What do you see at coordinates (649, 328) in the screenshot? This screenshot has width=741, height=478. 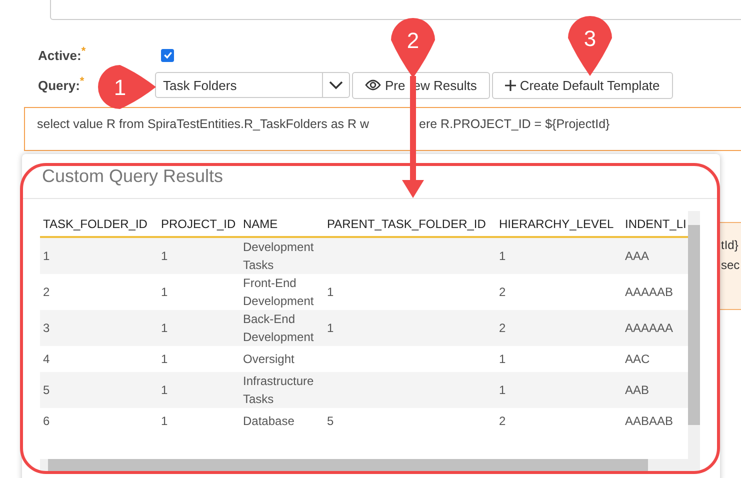 I see `table-cell-text: AAAAAA` at bounding box center [649, 328].